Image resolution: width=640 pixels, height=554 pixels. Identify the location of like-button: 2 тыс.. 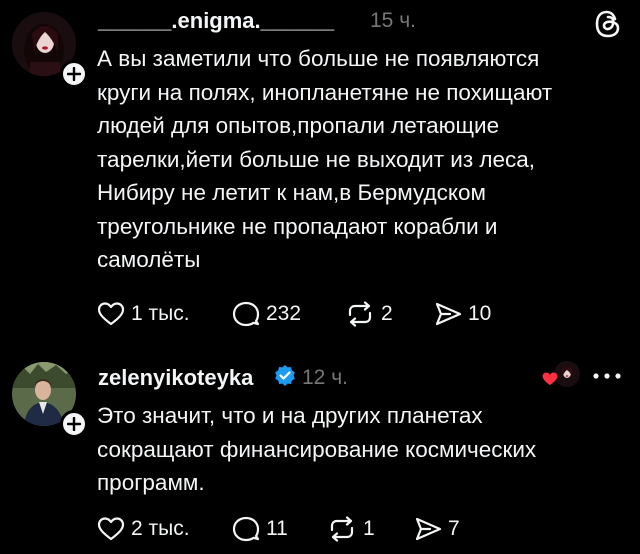
(143, 529).